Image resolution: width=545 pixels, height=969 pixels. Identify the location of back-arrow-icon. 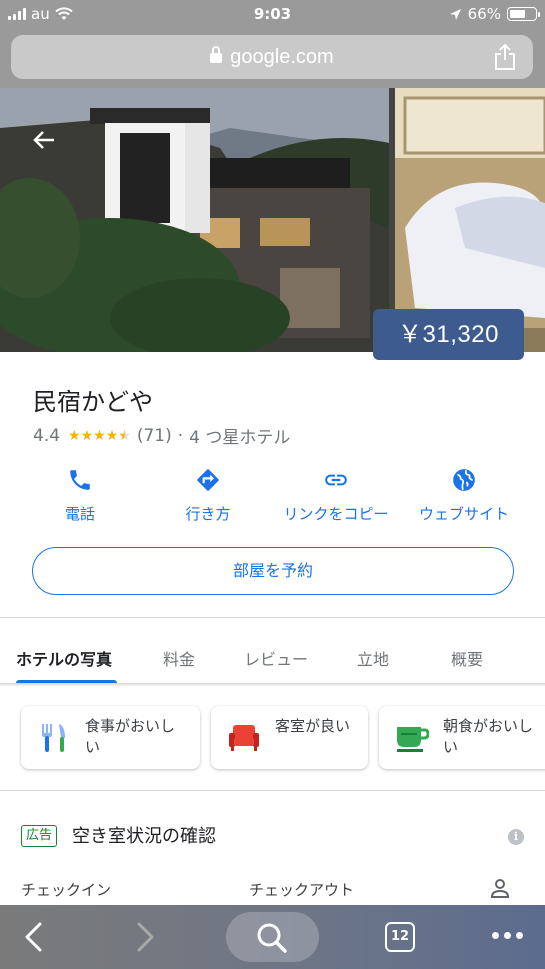
(44, 140).